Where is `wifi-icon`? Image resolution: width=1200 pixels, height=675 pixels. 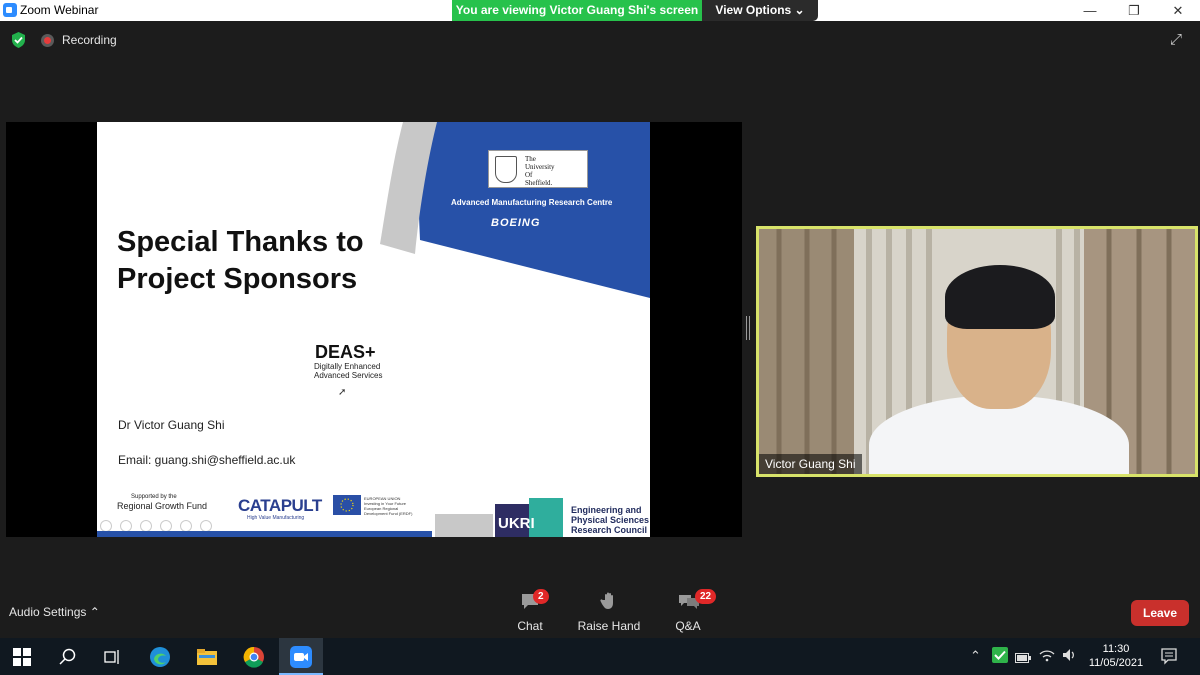 wifi-icon is located at coordinates (1047, 656).